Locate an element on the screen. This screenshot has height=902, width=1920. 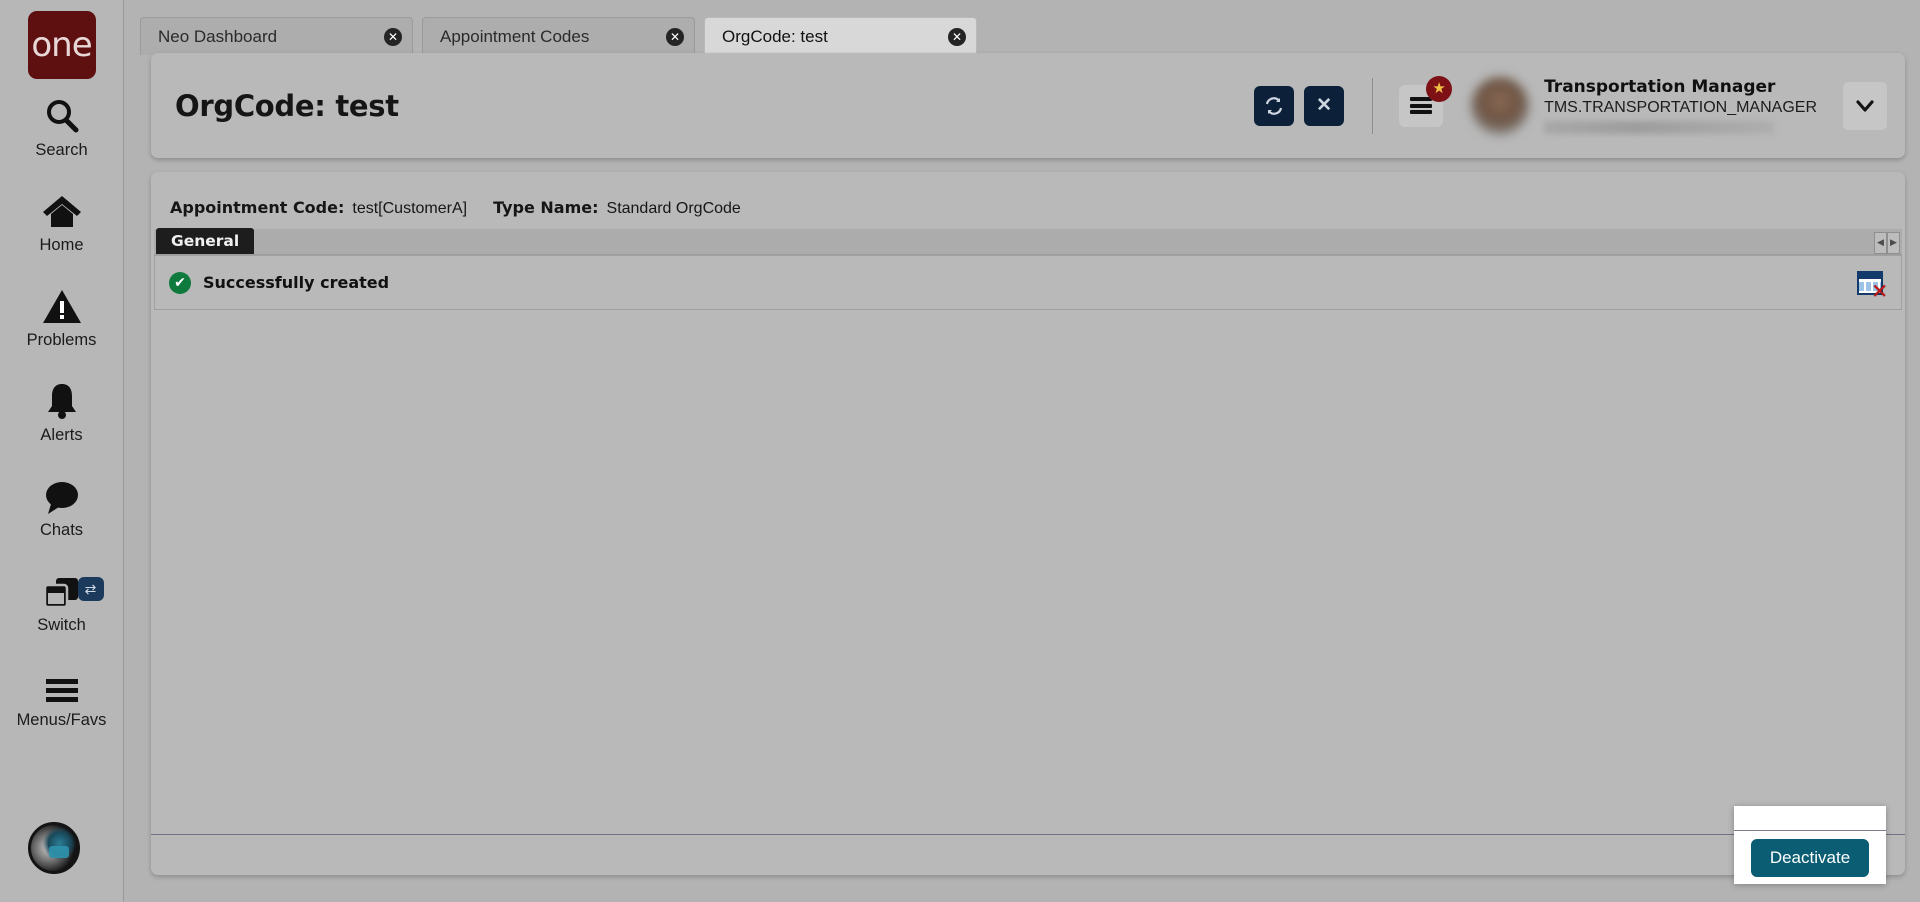
rail-label-switch: Switch is located at coordinates (61, 624).